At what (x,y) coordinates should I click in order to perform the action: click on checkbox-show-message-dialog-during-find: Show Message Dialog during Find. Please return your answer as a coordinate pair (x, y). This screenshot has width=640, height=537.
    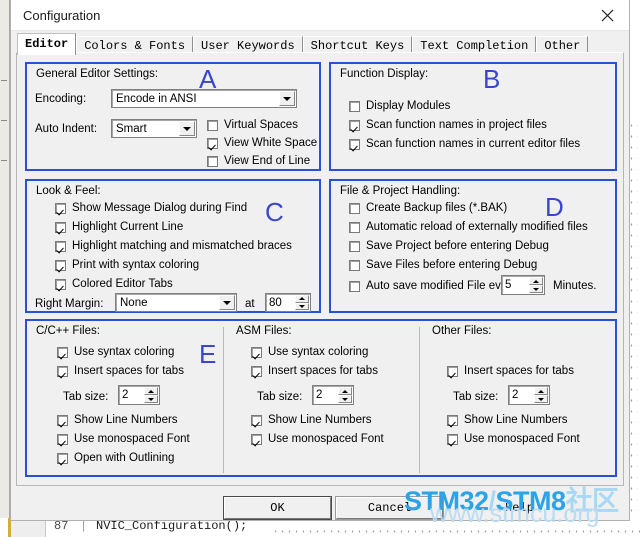
    Looking at the image, I should click on (151, 208).